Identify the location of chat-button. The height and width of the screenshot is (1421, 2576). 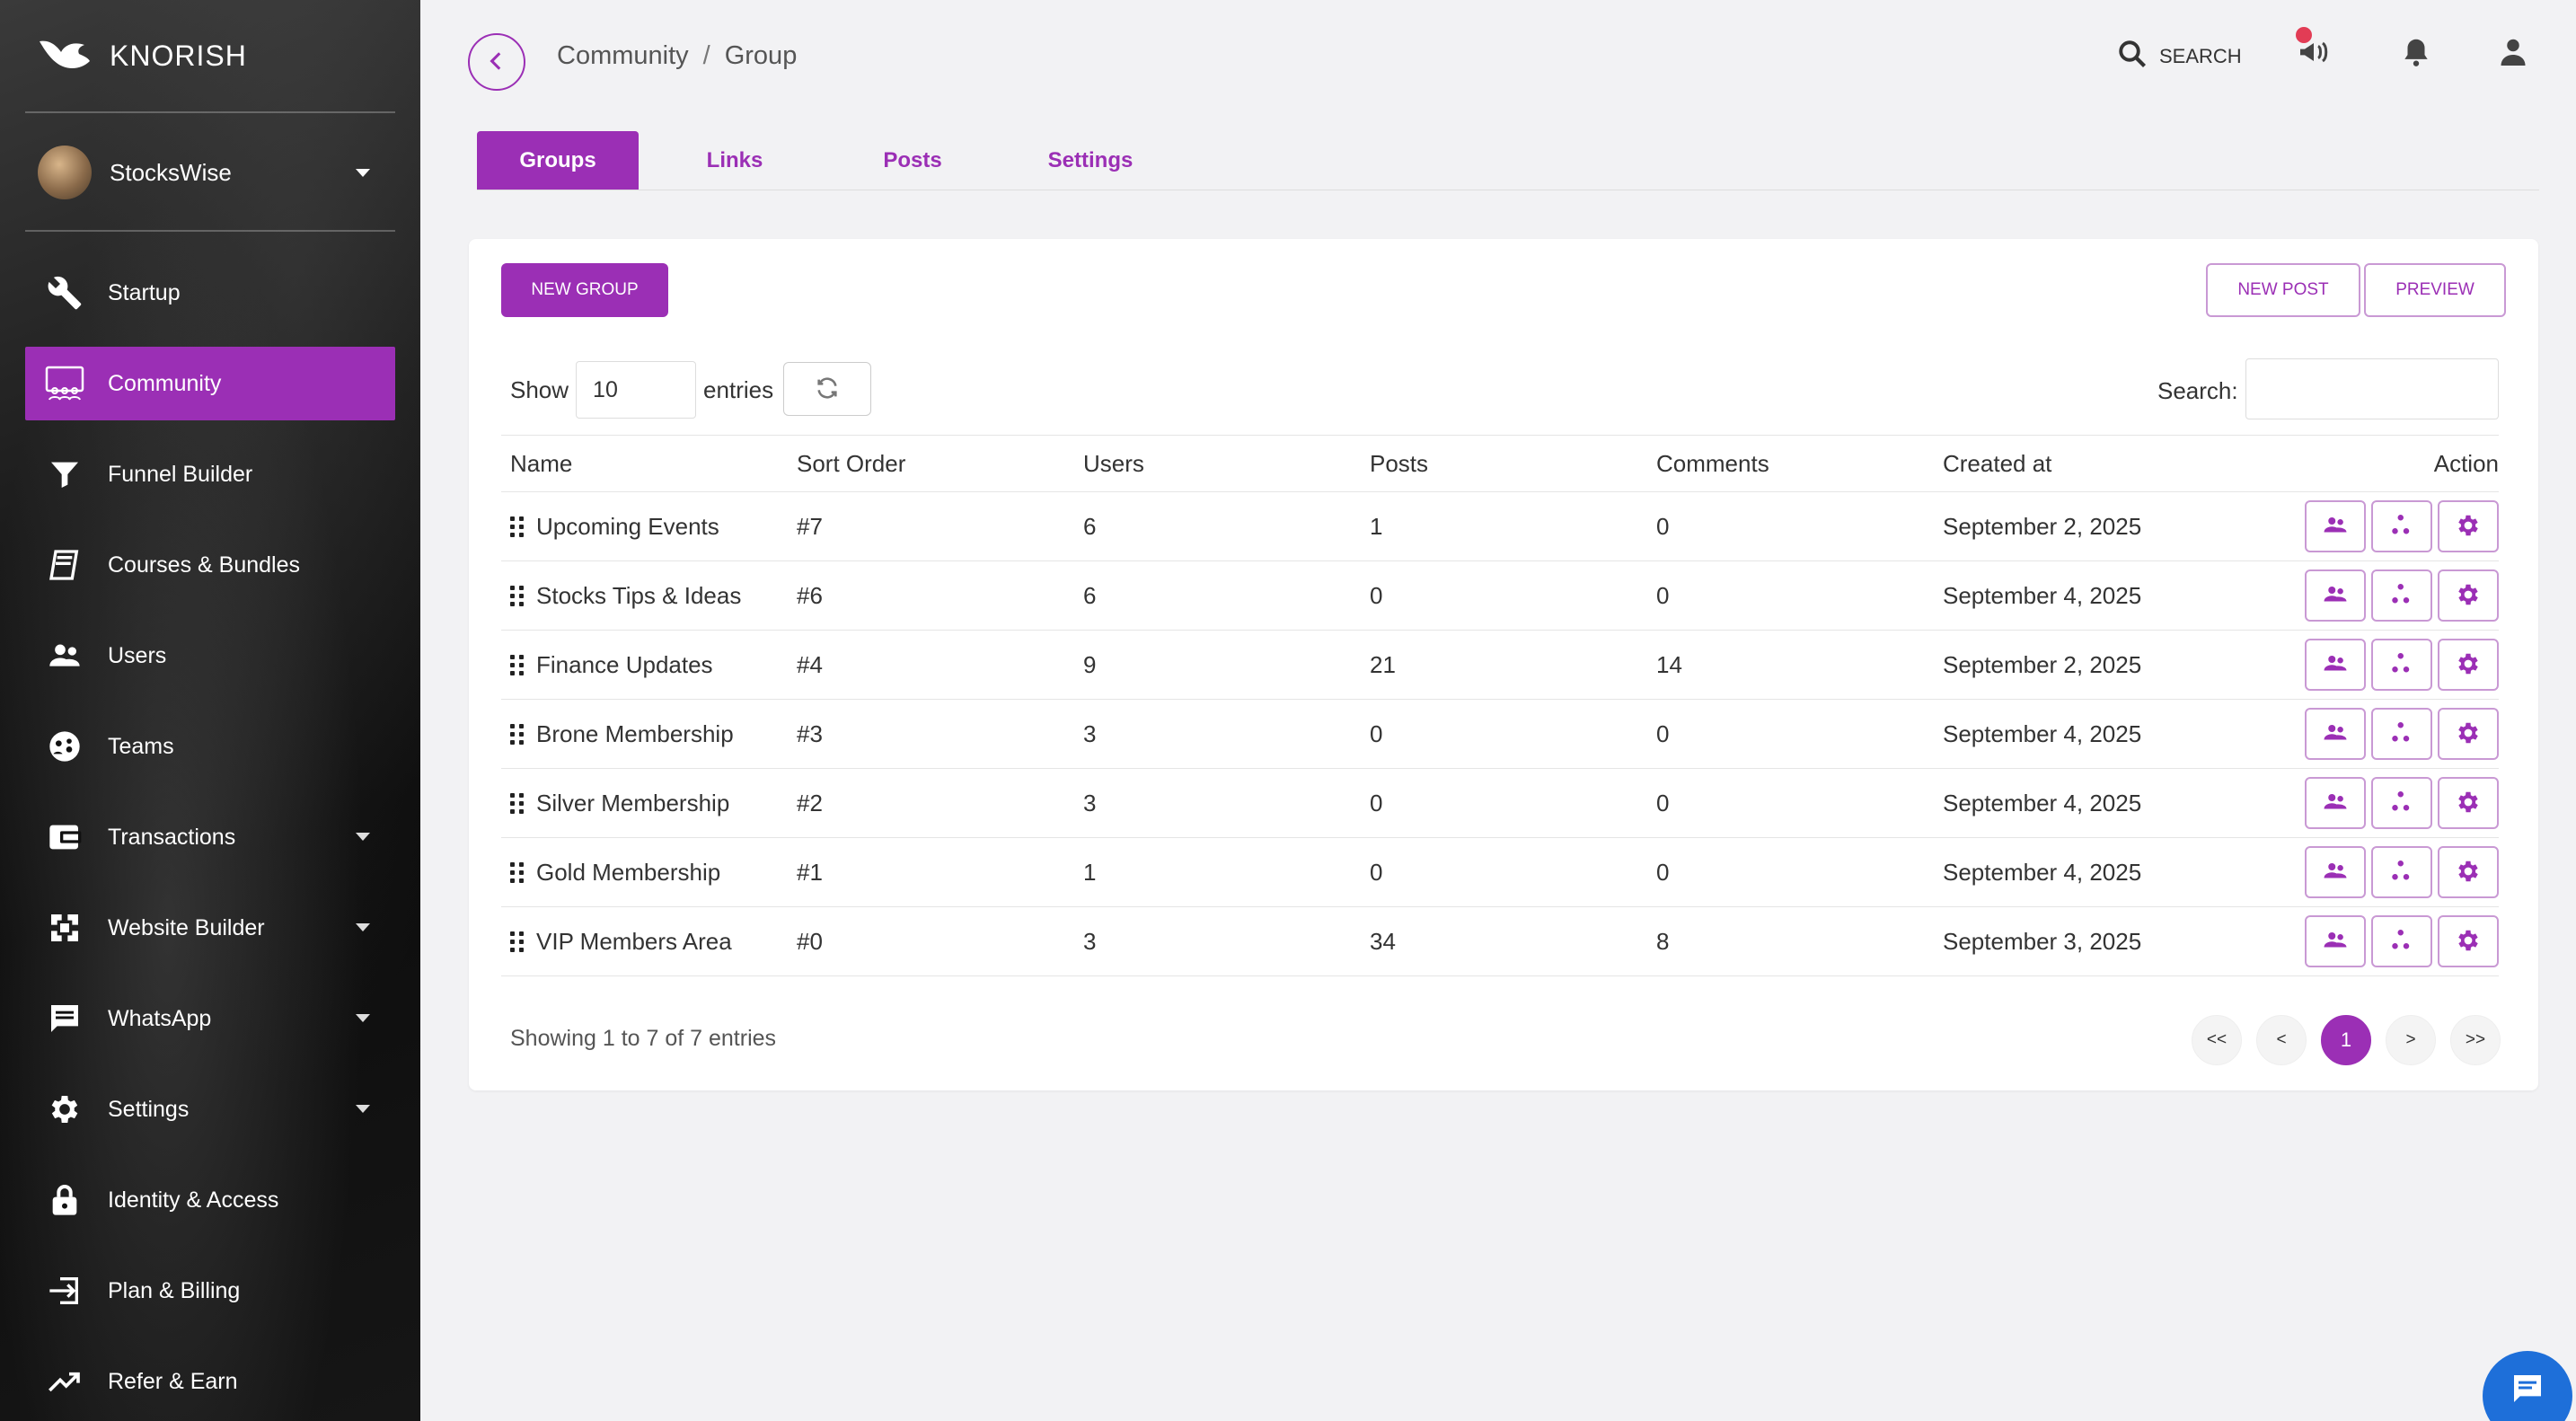
(2527, 1386).